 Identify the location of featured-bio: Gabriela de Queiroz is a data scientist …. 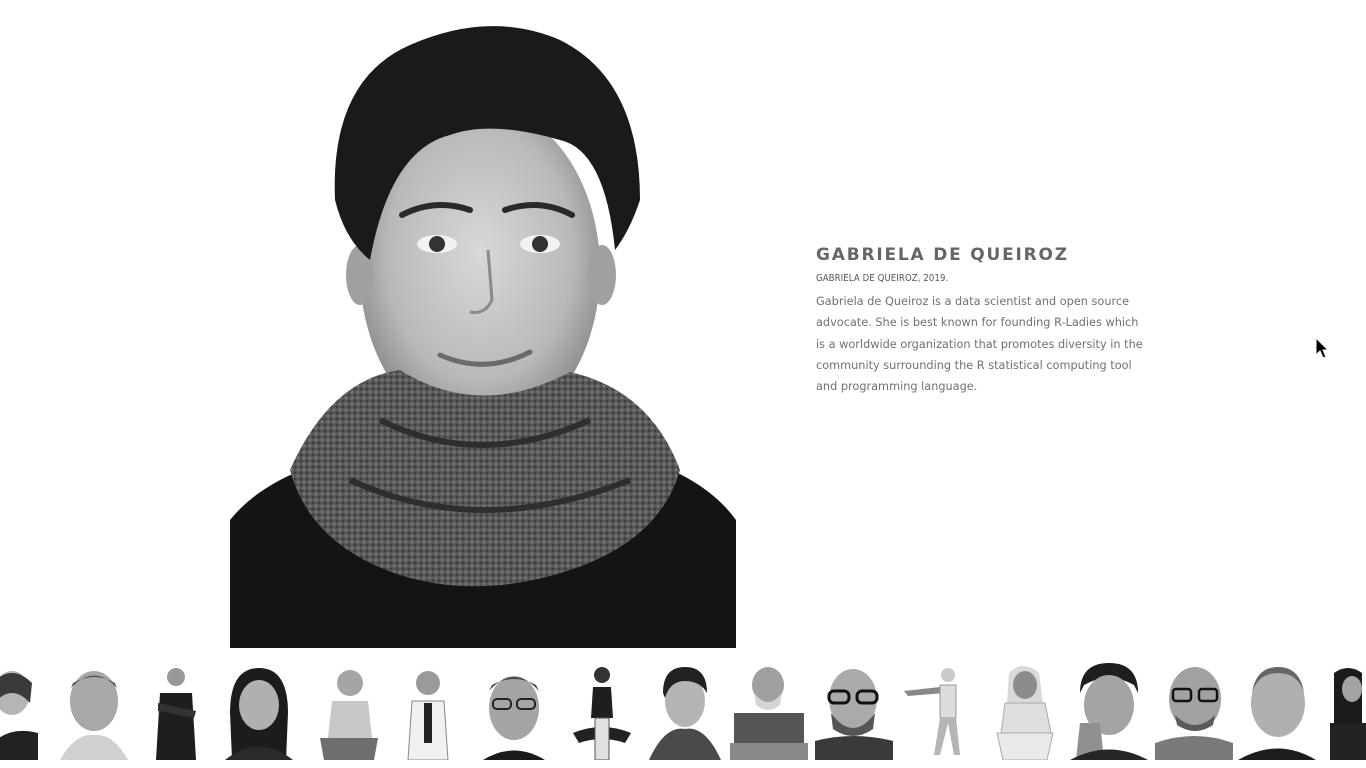
(979, 344).